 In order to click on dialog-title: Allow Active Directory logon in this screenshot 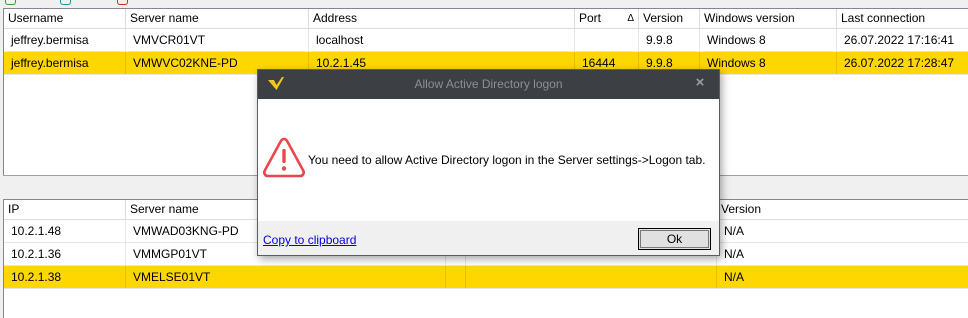, I will do `click(488, 84)`.